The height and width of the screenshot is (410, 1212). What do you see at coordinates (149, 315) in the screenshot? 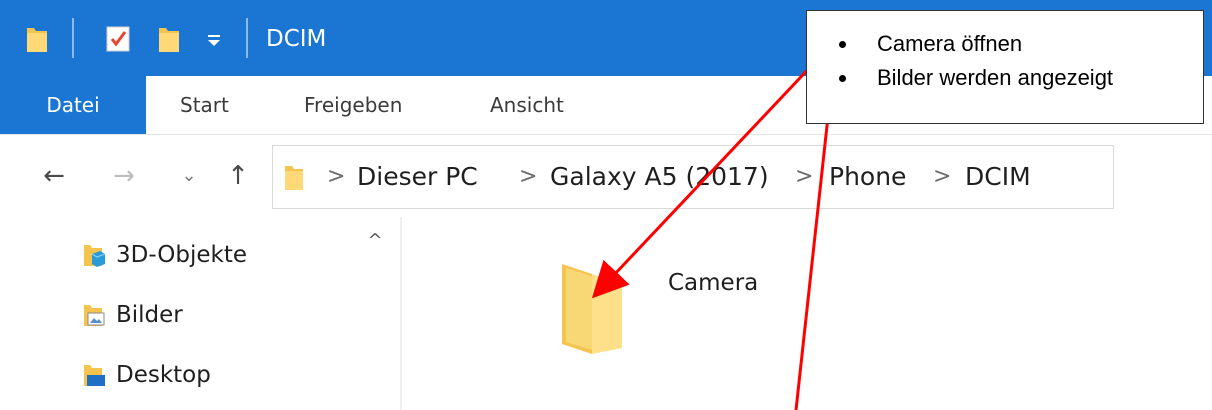
I see `nav-item-label: Bilder` at bounding box center [149, 315].